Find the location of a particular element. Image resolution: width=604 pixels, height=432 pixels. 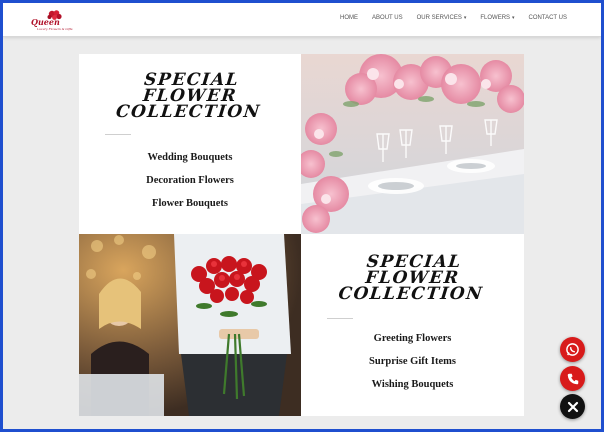

collection-heading-1: SPECIAL FLOWER COLLECTION is located at coordinates (189, 96).